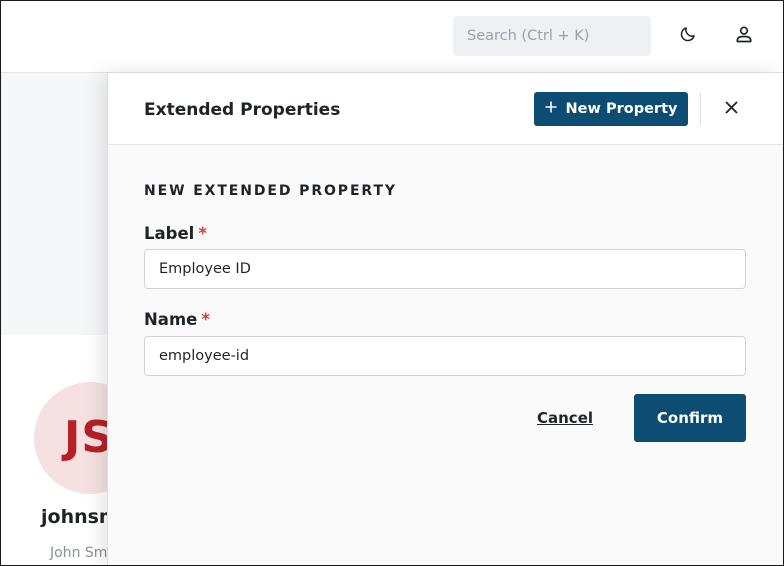  I want to click on name-field-label: Name *, so click(177, 319).